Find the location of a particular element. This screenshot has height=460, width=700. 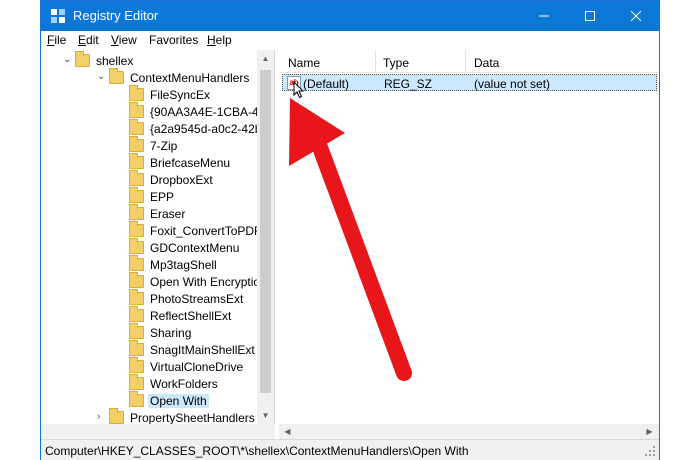

scroll-left-arrow-icon: ◀ is located at coordinates (287, 431).